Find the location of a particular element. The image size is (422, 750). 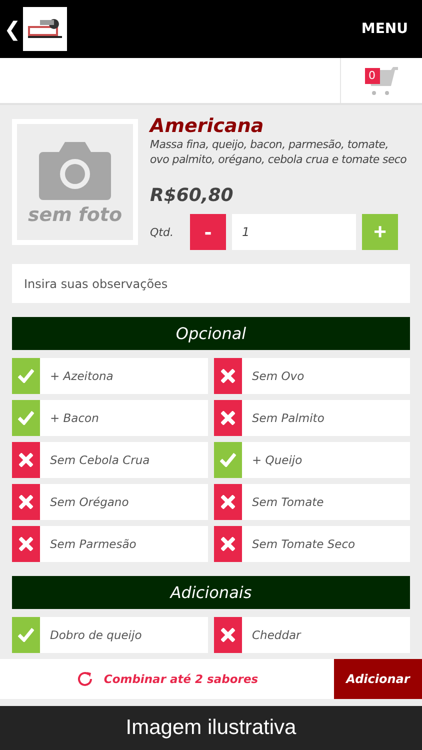

option-label: Sem Cebola Crua is located at coordinates (100, 460).